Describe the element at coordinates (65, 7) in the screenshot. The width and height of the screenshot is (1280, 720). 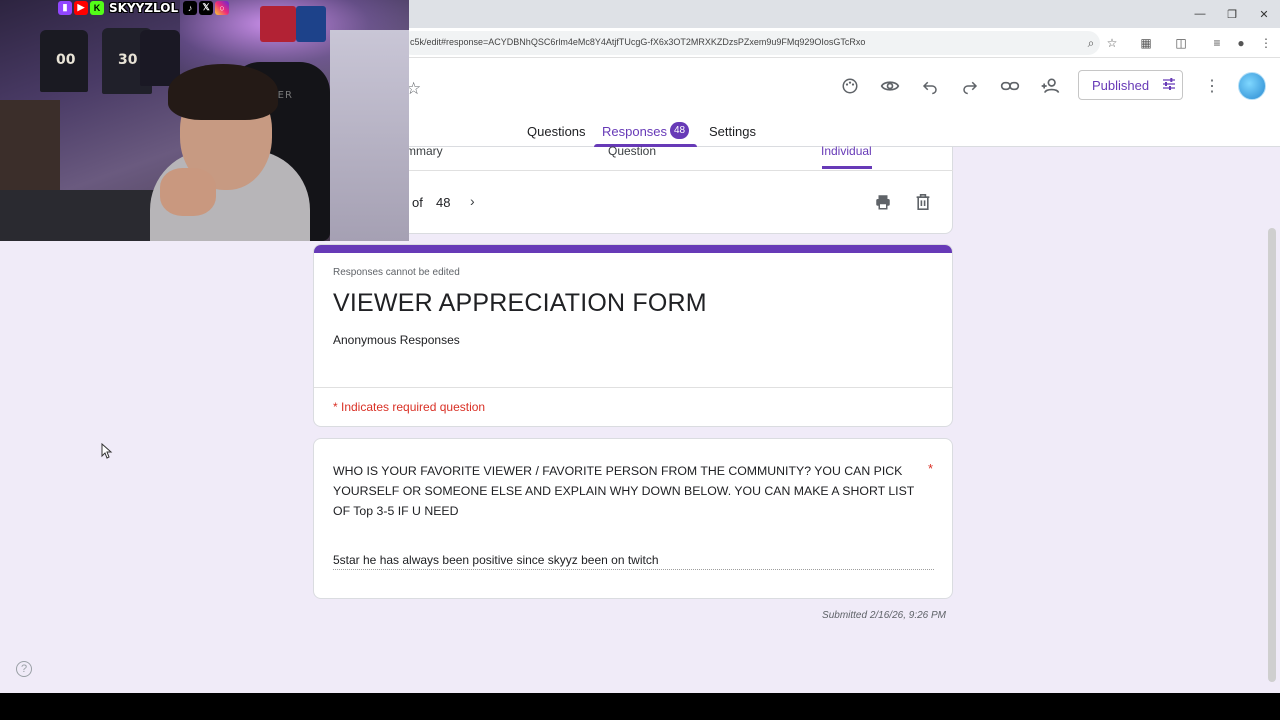
I see `twitch-icon: ▮` at that location.